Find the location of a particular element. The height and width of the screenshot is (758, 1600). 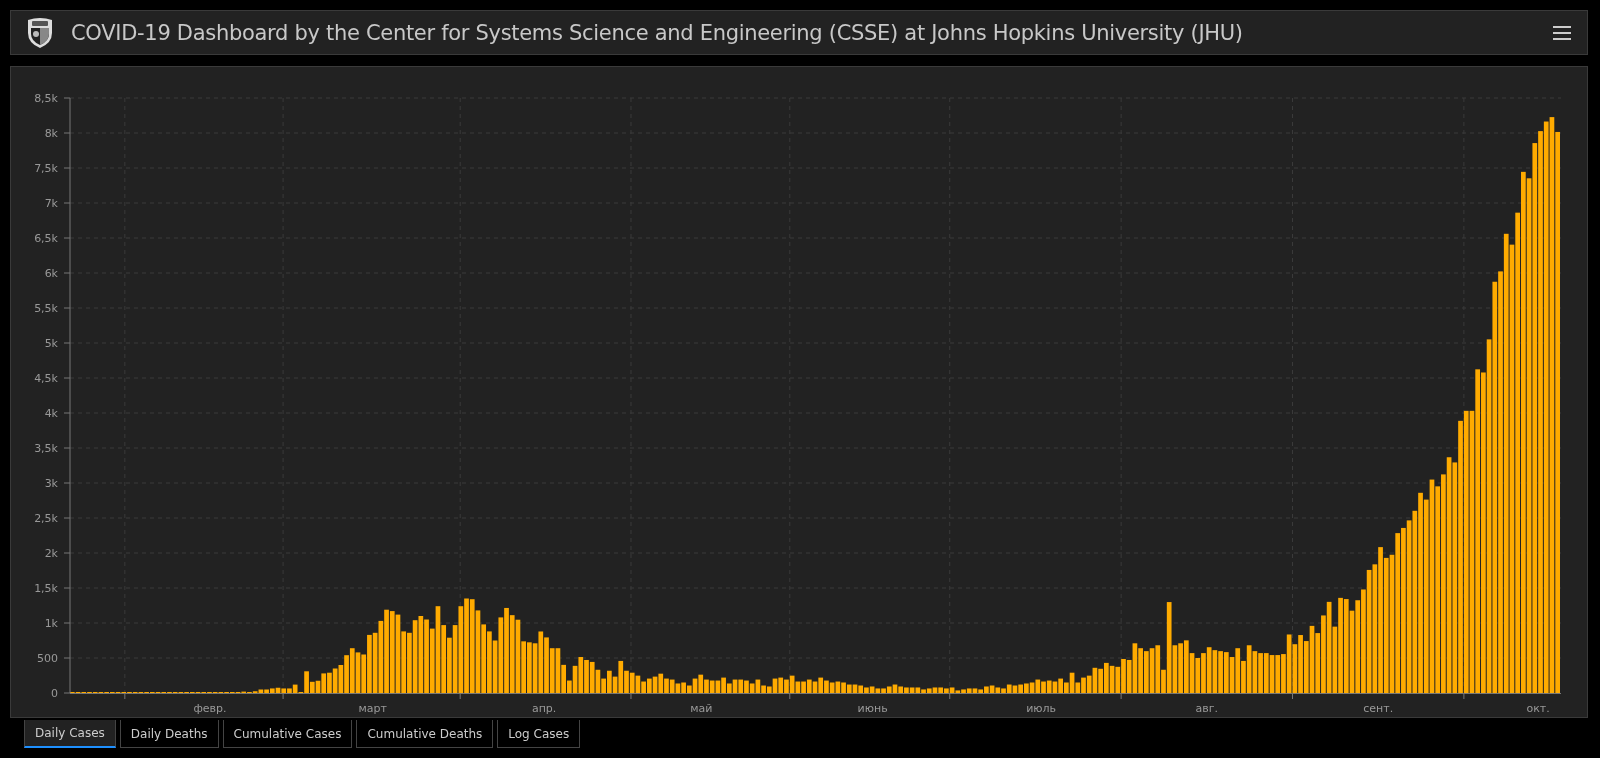

chart-tab: Cumulative Deaths is located at coordinates (425, 734).